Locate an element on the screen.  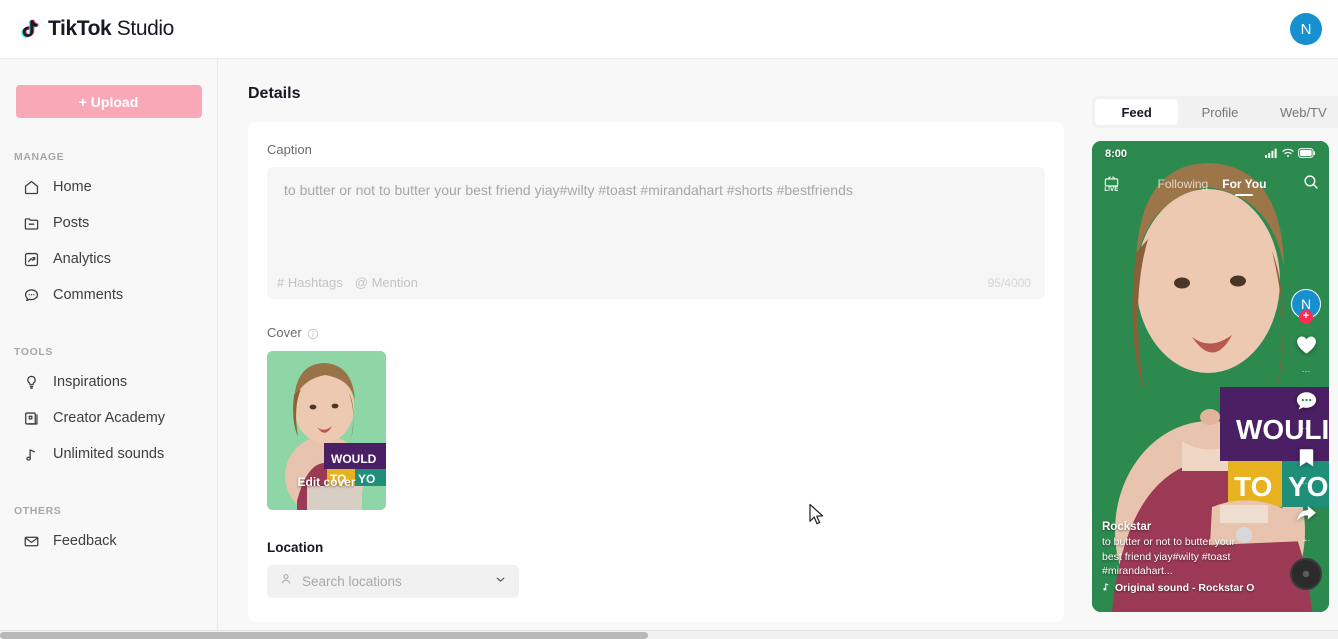
cover-header: Cover is located at coordinates (656, 332).